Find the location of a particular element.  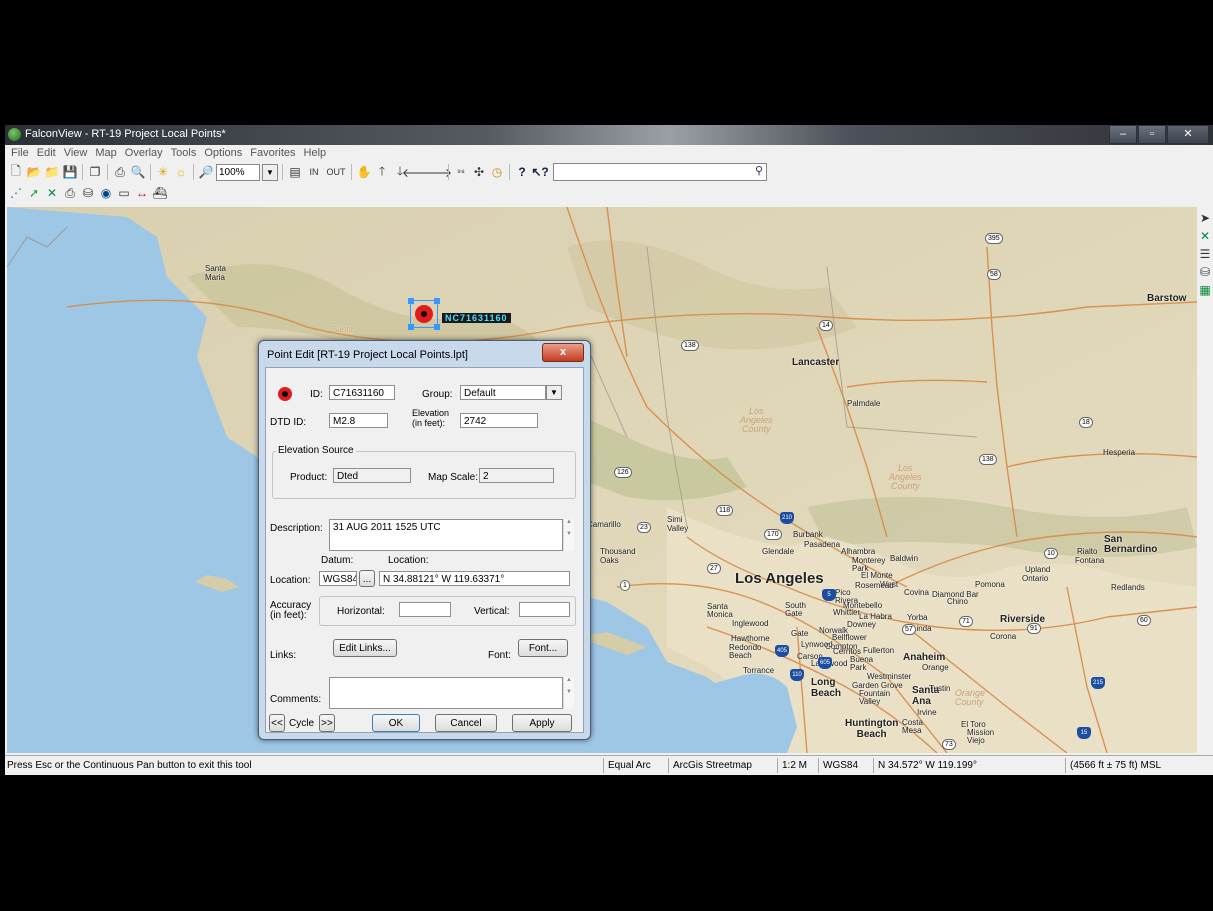

close-window-button: ✕ is located at coordinates (1188, 134).